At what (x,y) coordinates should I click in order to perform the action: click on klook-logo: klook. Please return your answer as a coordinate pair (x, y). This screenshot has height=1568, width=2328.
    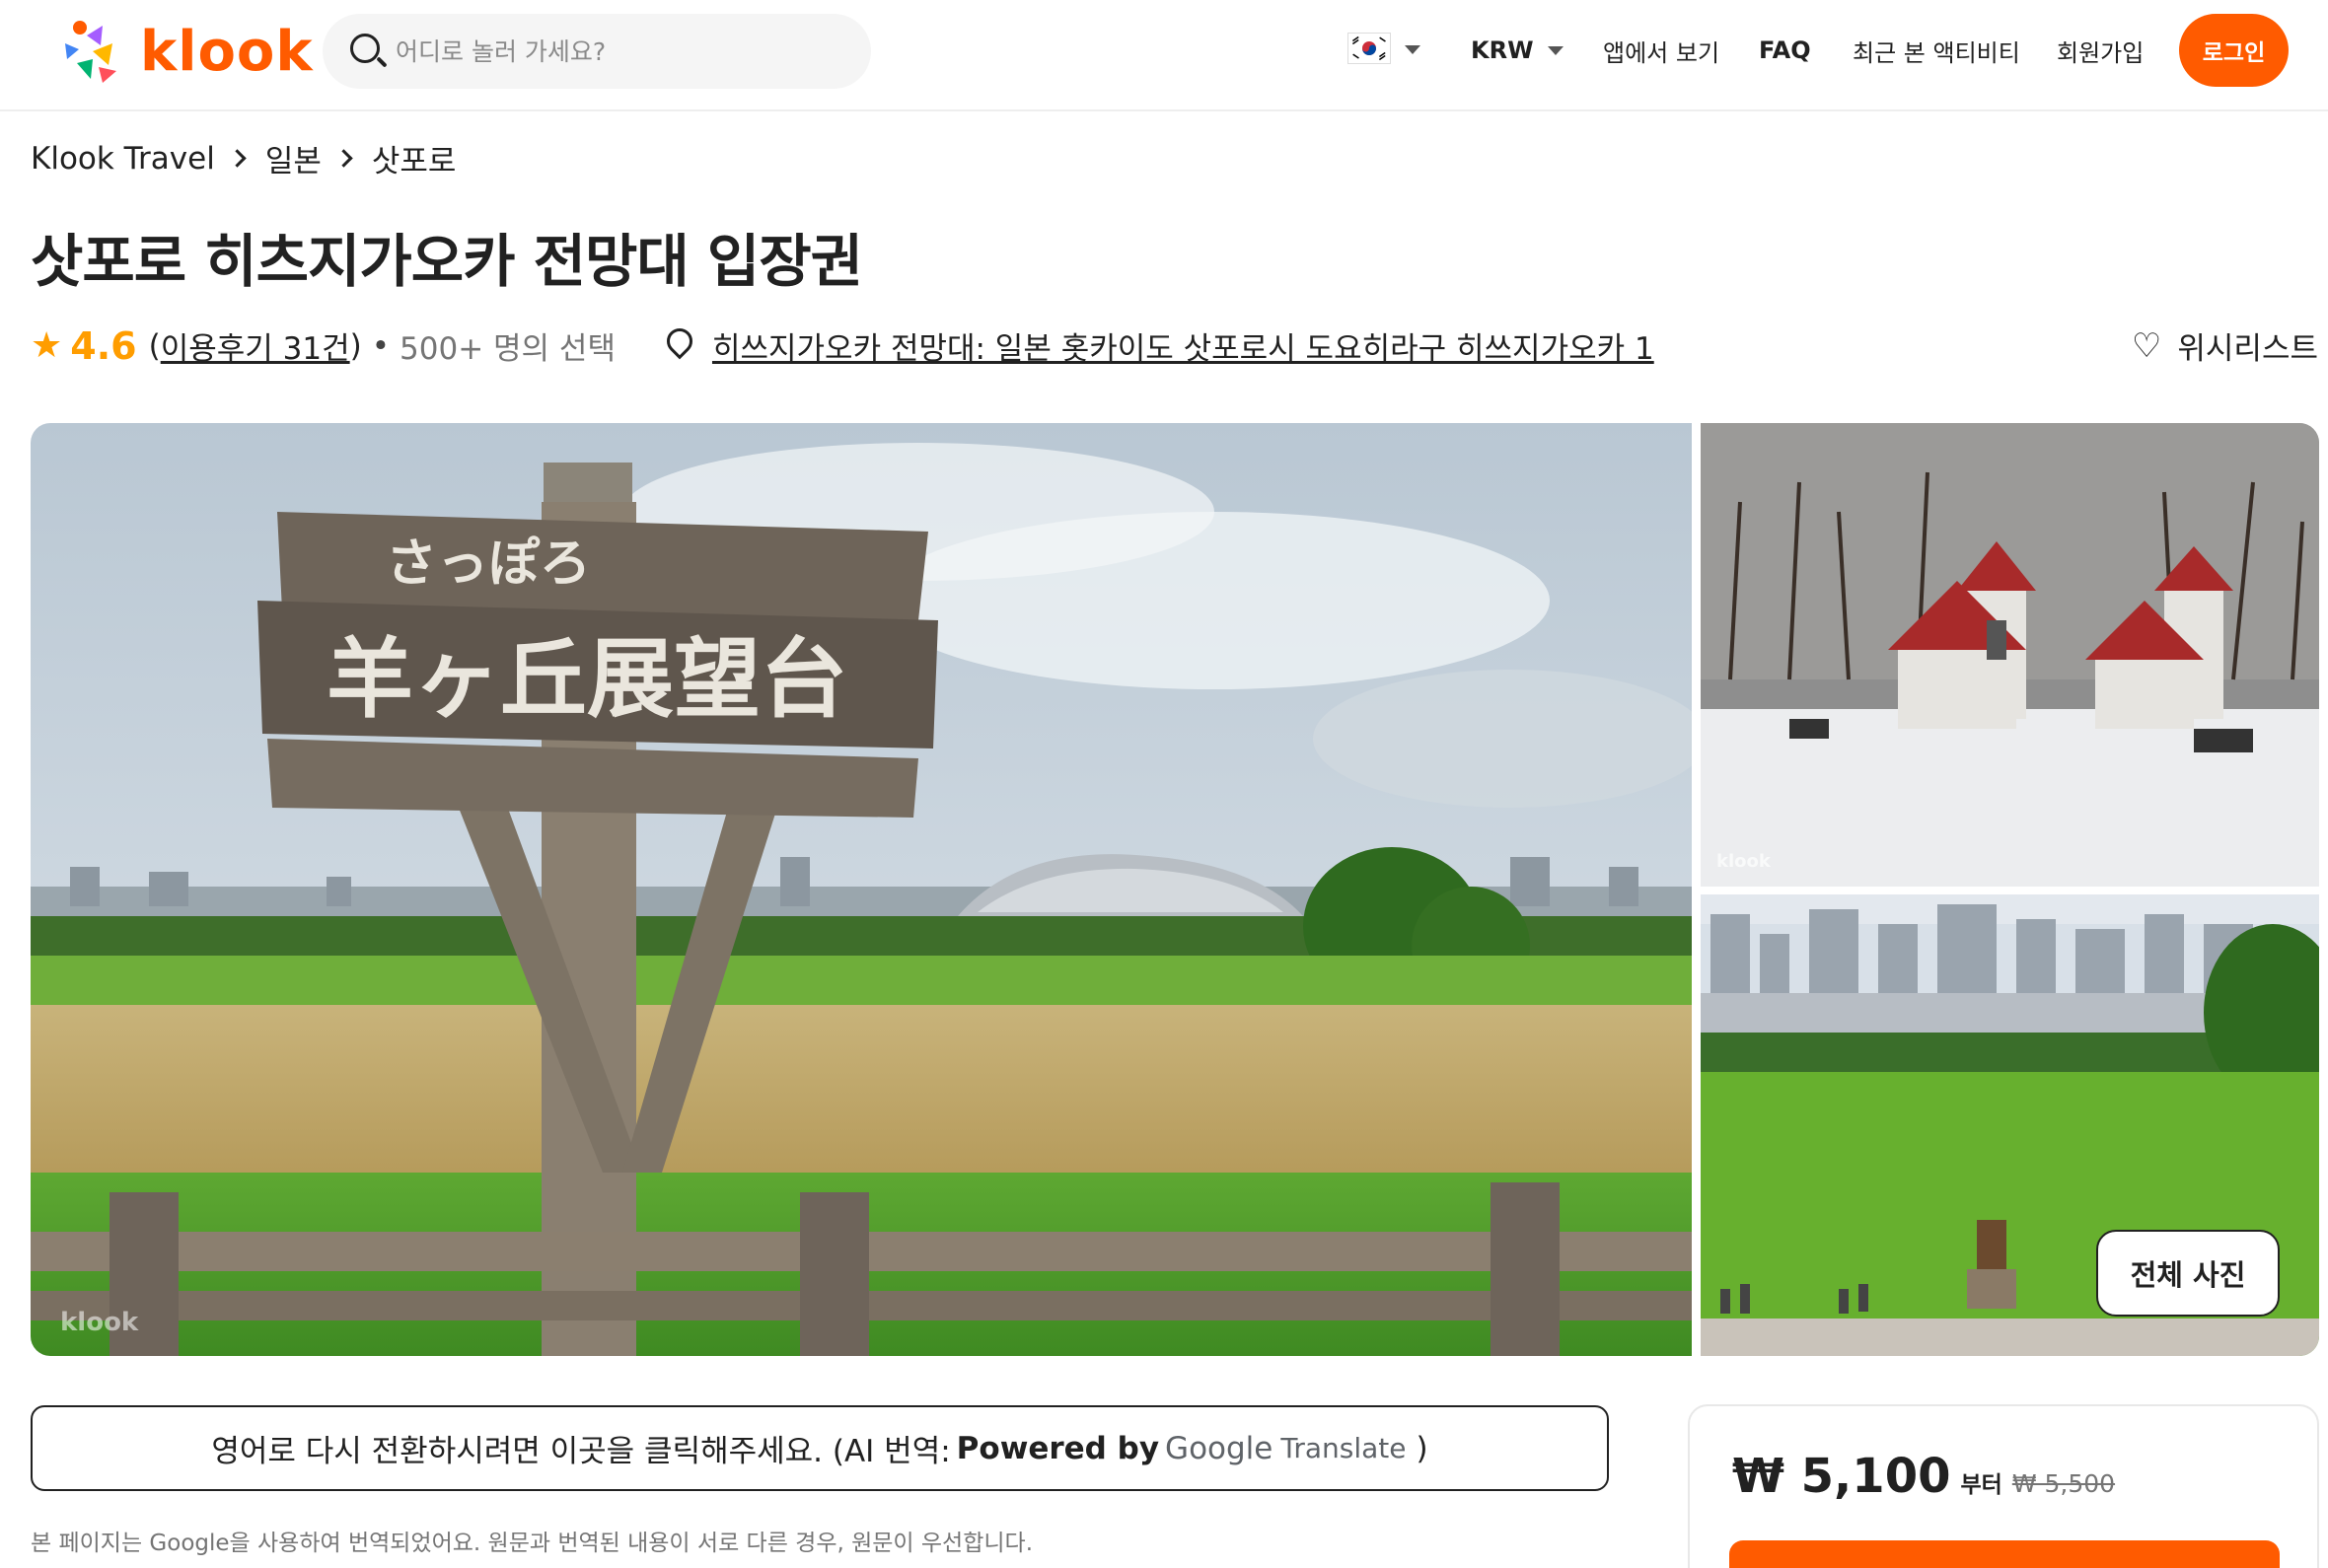
    Looking at the image, I should click on (185, 51).